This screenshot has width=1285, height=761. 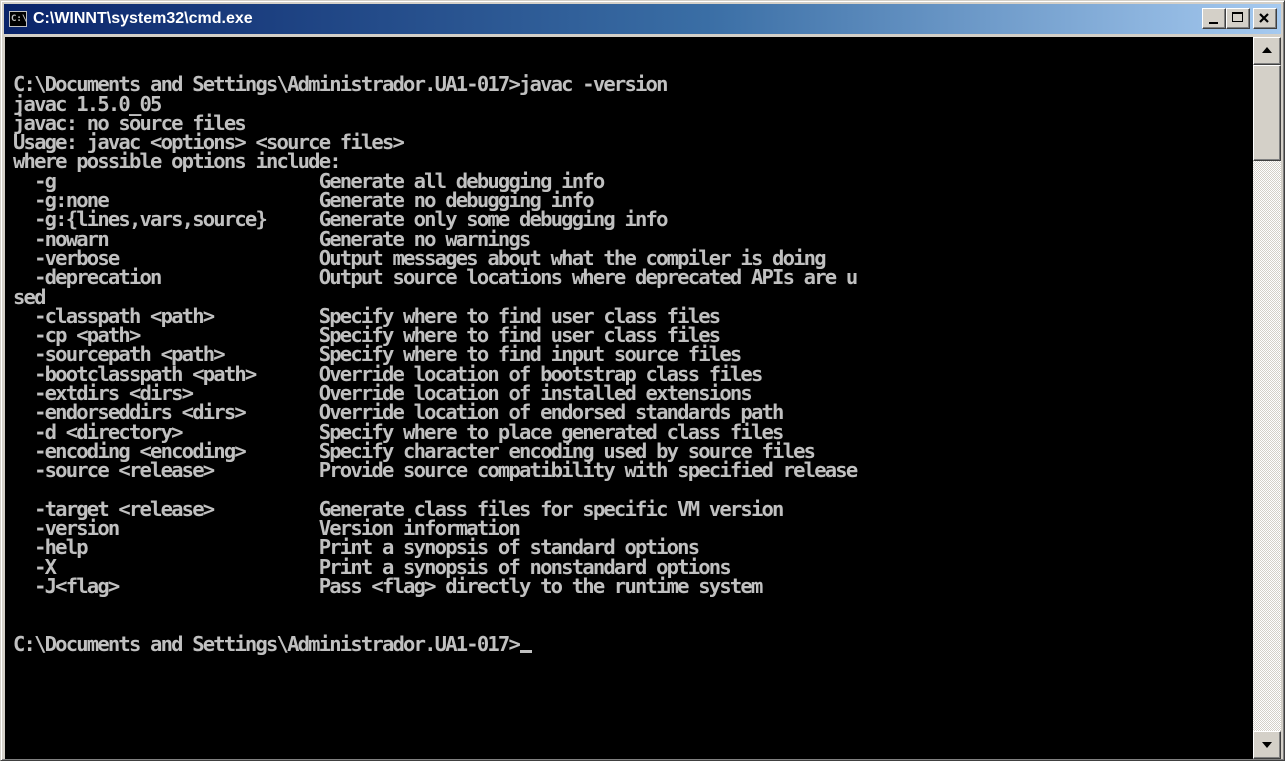 What do you see at coordinates (143, 18) in the screenshot?
I see `window-title: C:\WINNT\system32\cmd.exe` at bounding box center [143, 18].